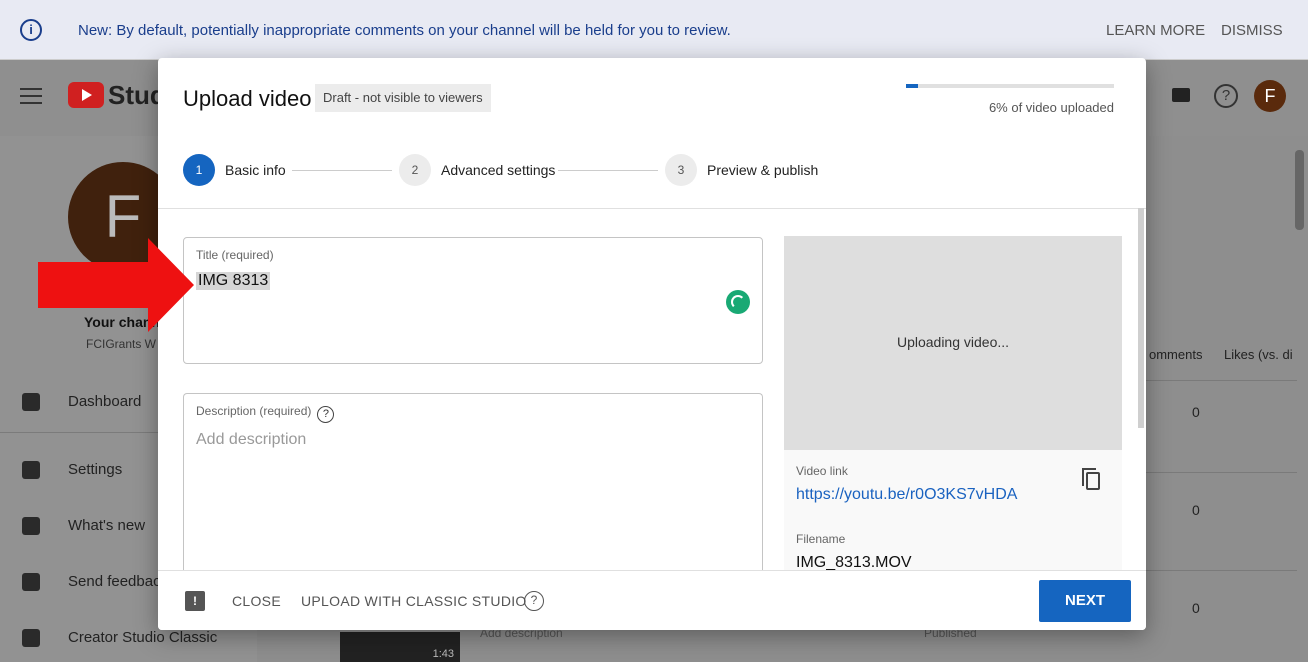 The width and height of the screenshot is (1308, 662). What do you see at coordinates (143, 637) in the screenshot?
I see `sidebar-item-label: Creator Studio Classic` at bounding box center [143, 637].